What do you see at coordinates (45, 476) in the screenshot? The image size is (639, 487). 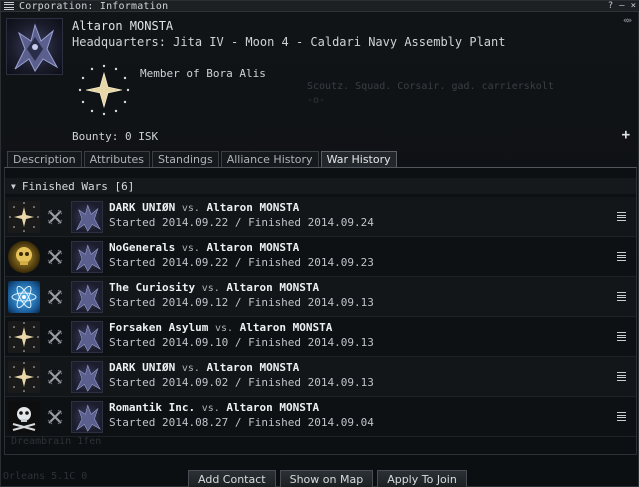 I see `background-ghost-text-2: Orleans 5.1C 0` at bounding box center [45, 476].